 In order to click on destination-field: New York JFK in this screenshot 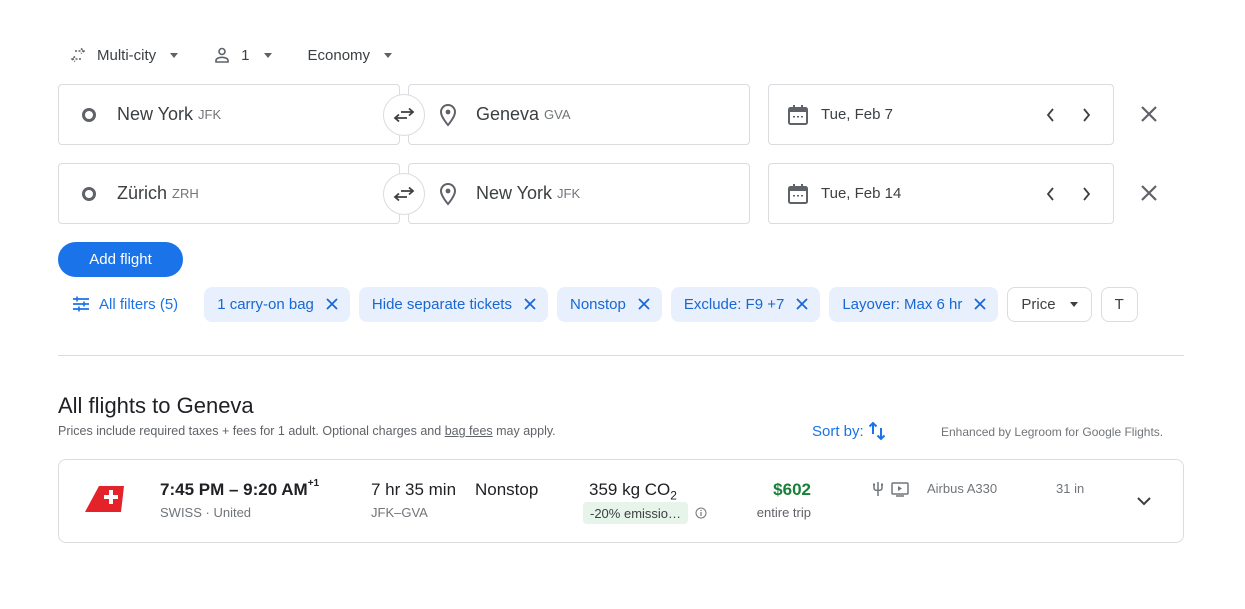, I will do `click(579, 193)`.